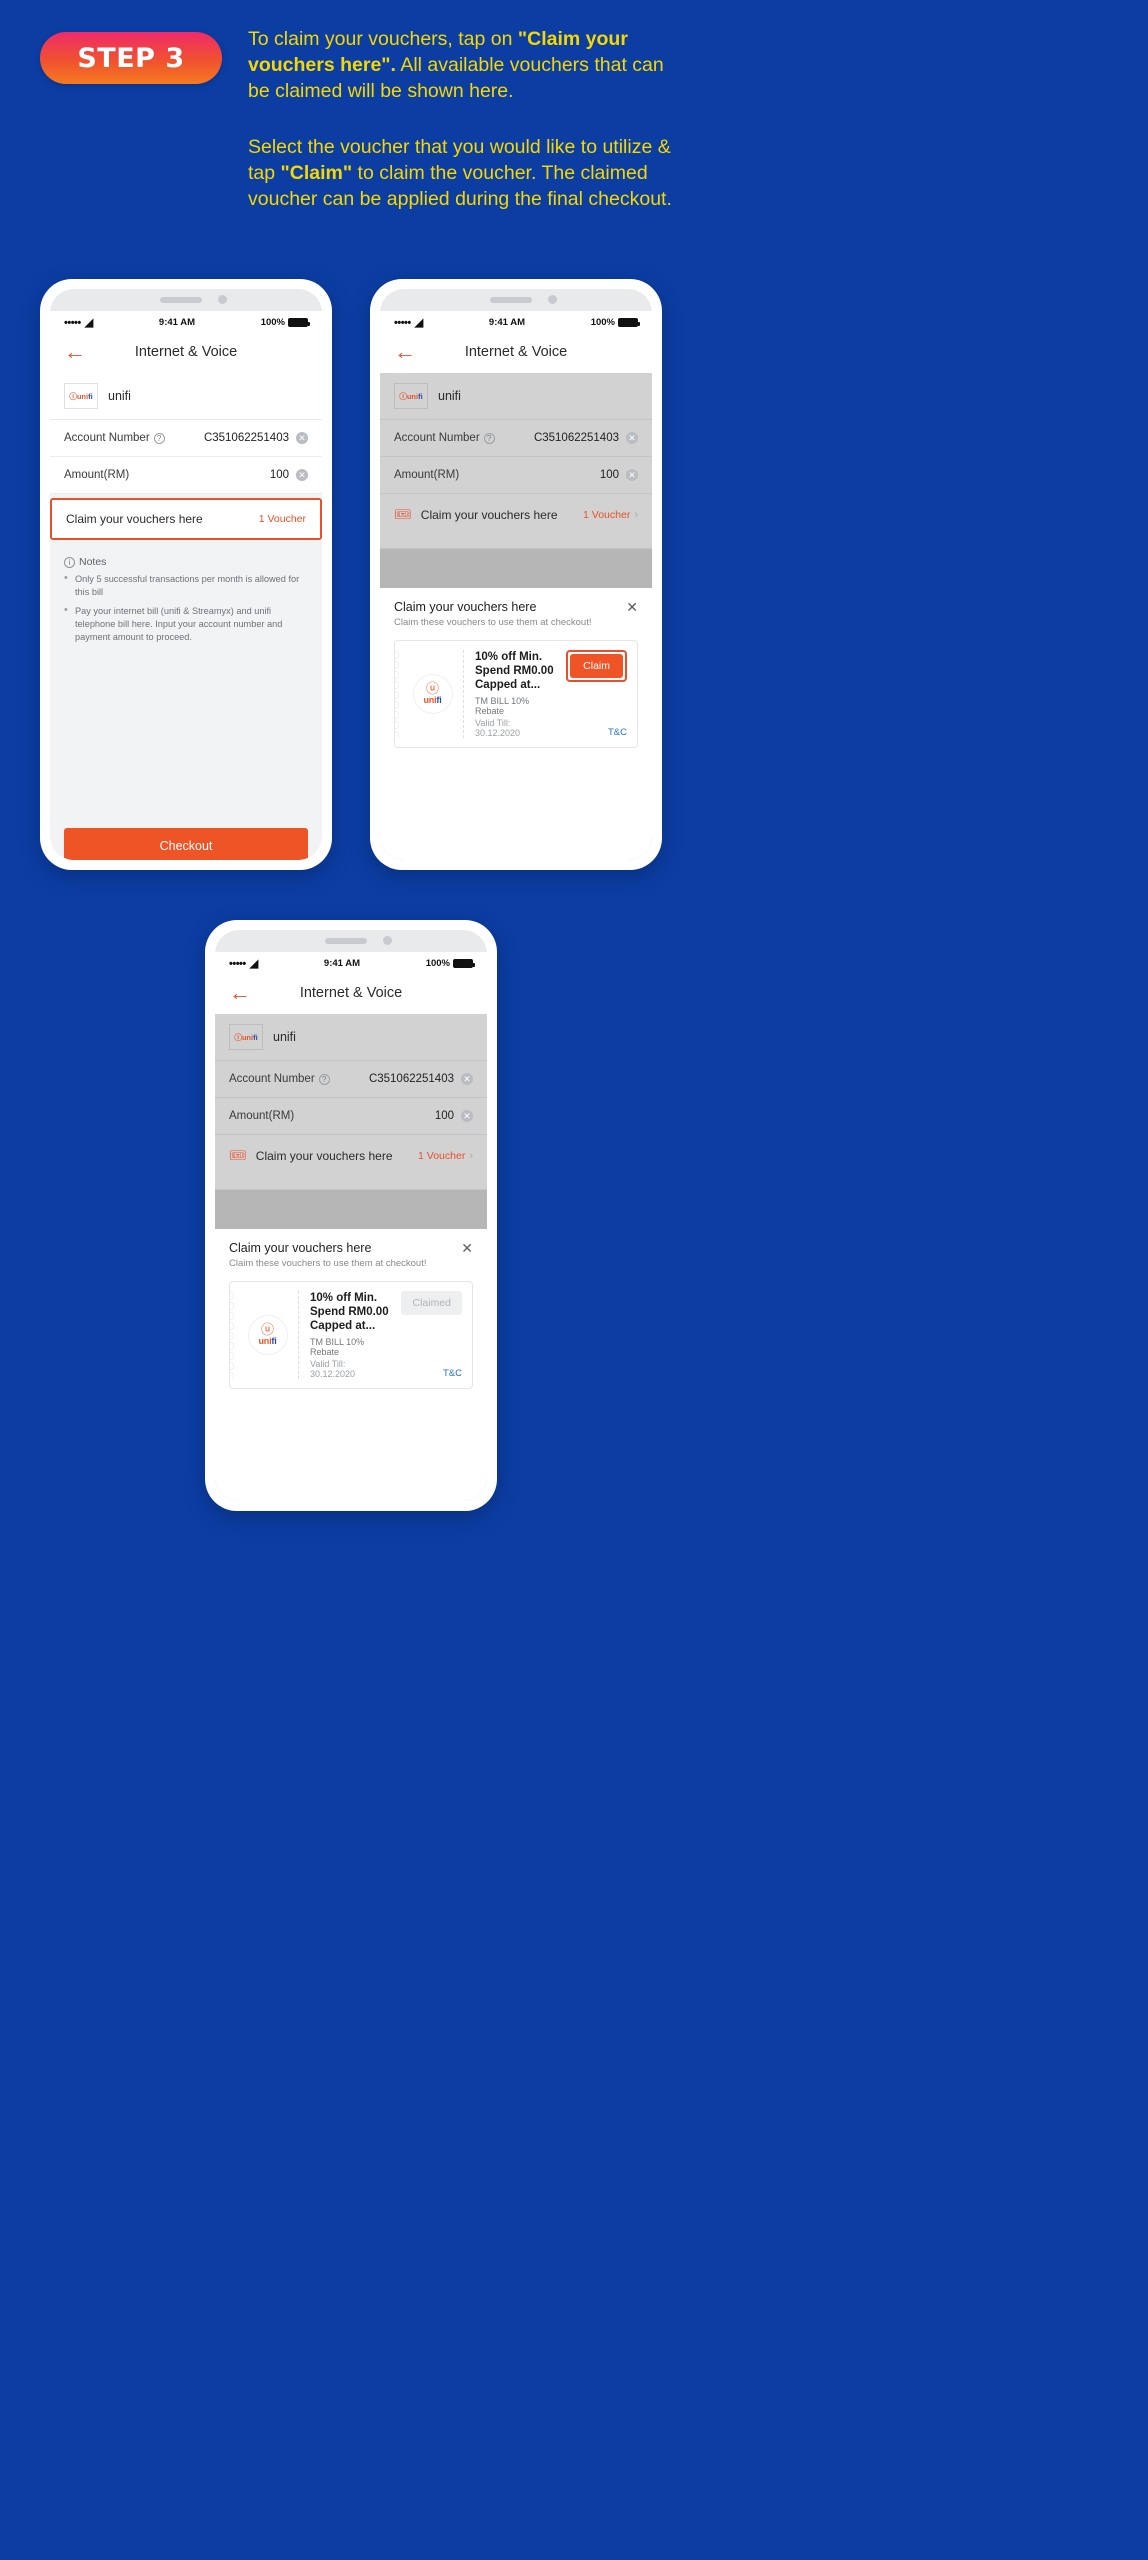  What do you see at coordinates (516, 542) in the screenshot?
I see `next-field-partial` at bounding box center [516, 542].